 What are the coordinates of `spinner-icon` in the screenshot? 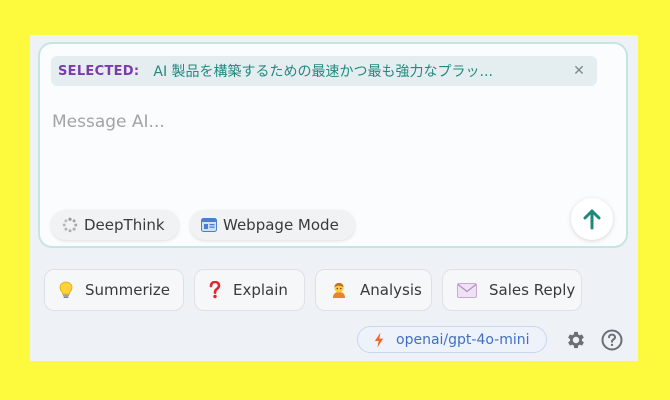 It's located at (70, 225).